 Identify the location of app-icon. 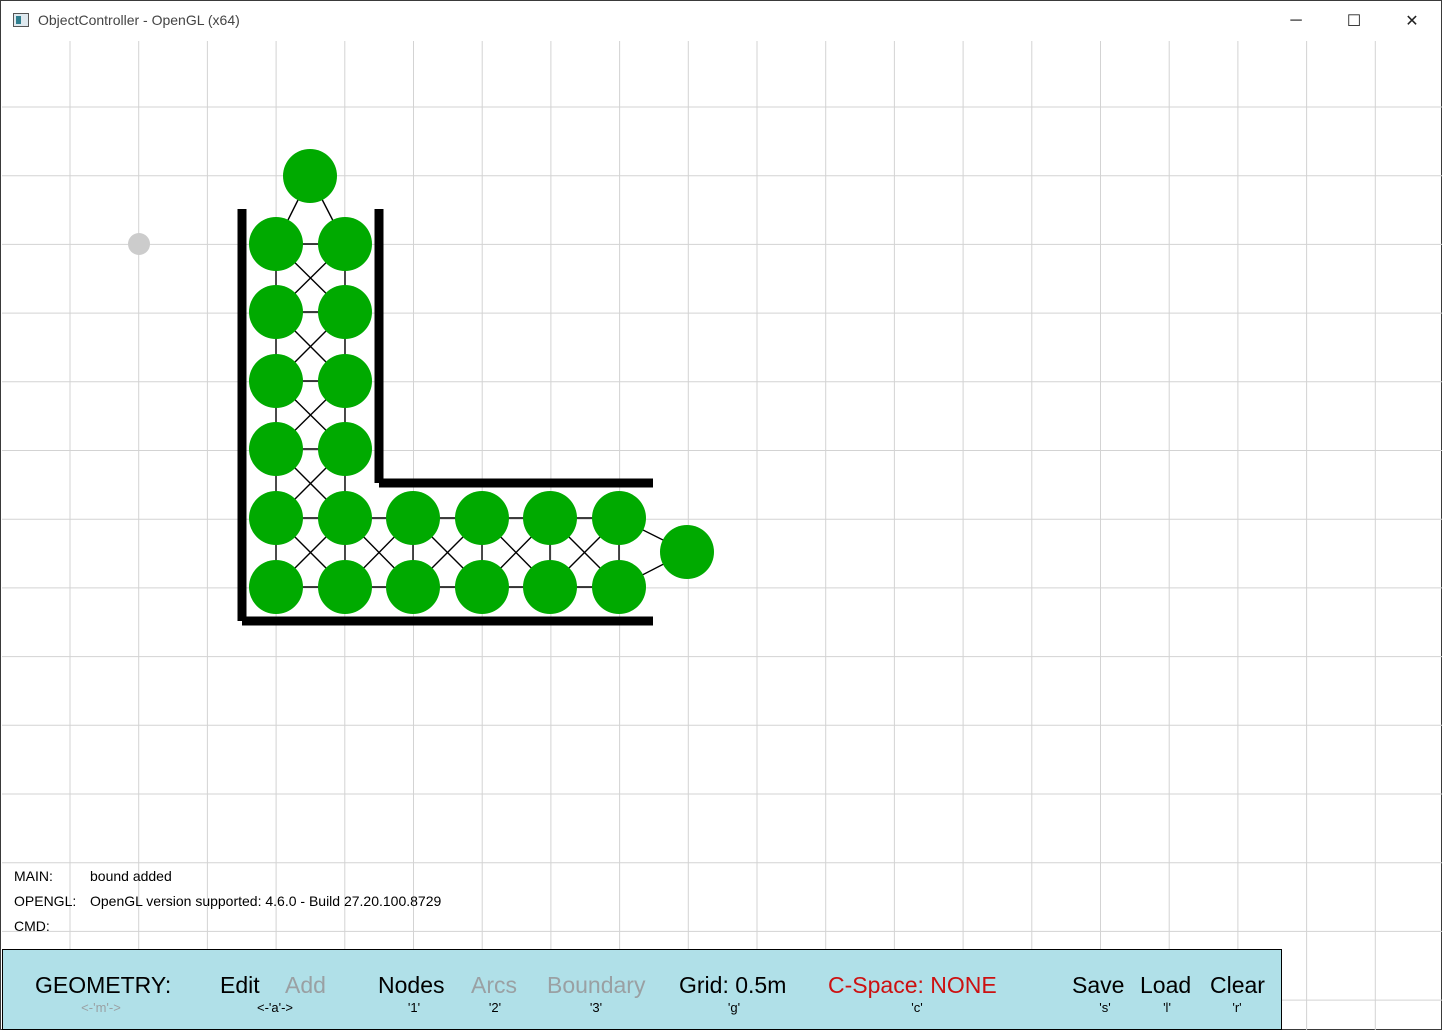
(21, 20).